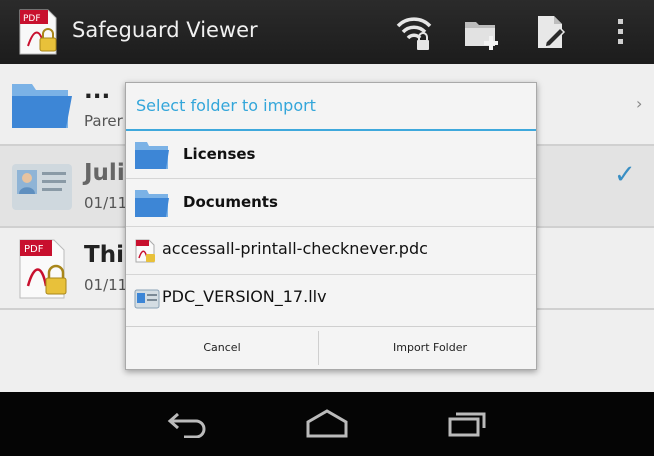 The image size is (654, 456). What do you see at coordinates (467, 423) in the screenshot?
I see `recent-apps-icon` at bounding box center [467, 423].